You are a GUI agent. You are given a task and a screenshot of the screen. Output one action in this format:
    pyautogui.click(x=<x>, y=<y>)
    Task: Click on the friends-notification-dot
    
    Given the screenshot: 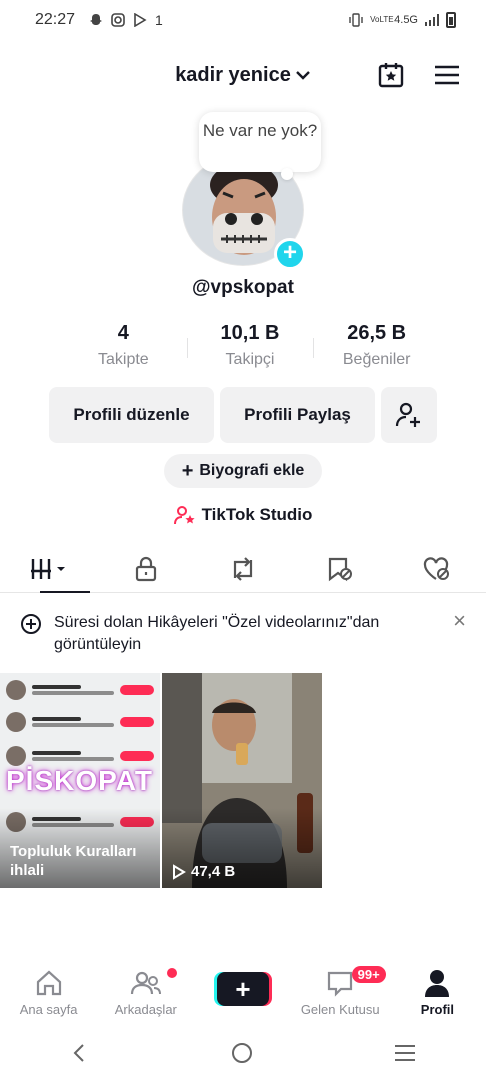 What is the action you would take?
    pyautogui.click(x=172, y=973)
    